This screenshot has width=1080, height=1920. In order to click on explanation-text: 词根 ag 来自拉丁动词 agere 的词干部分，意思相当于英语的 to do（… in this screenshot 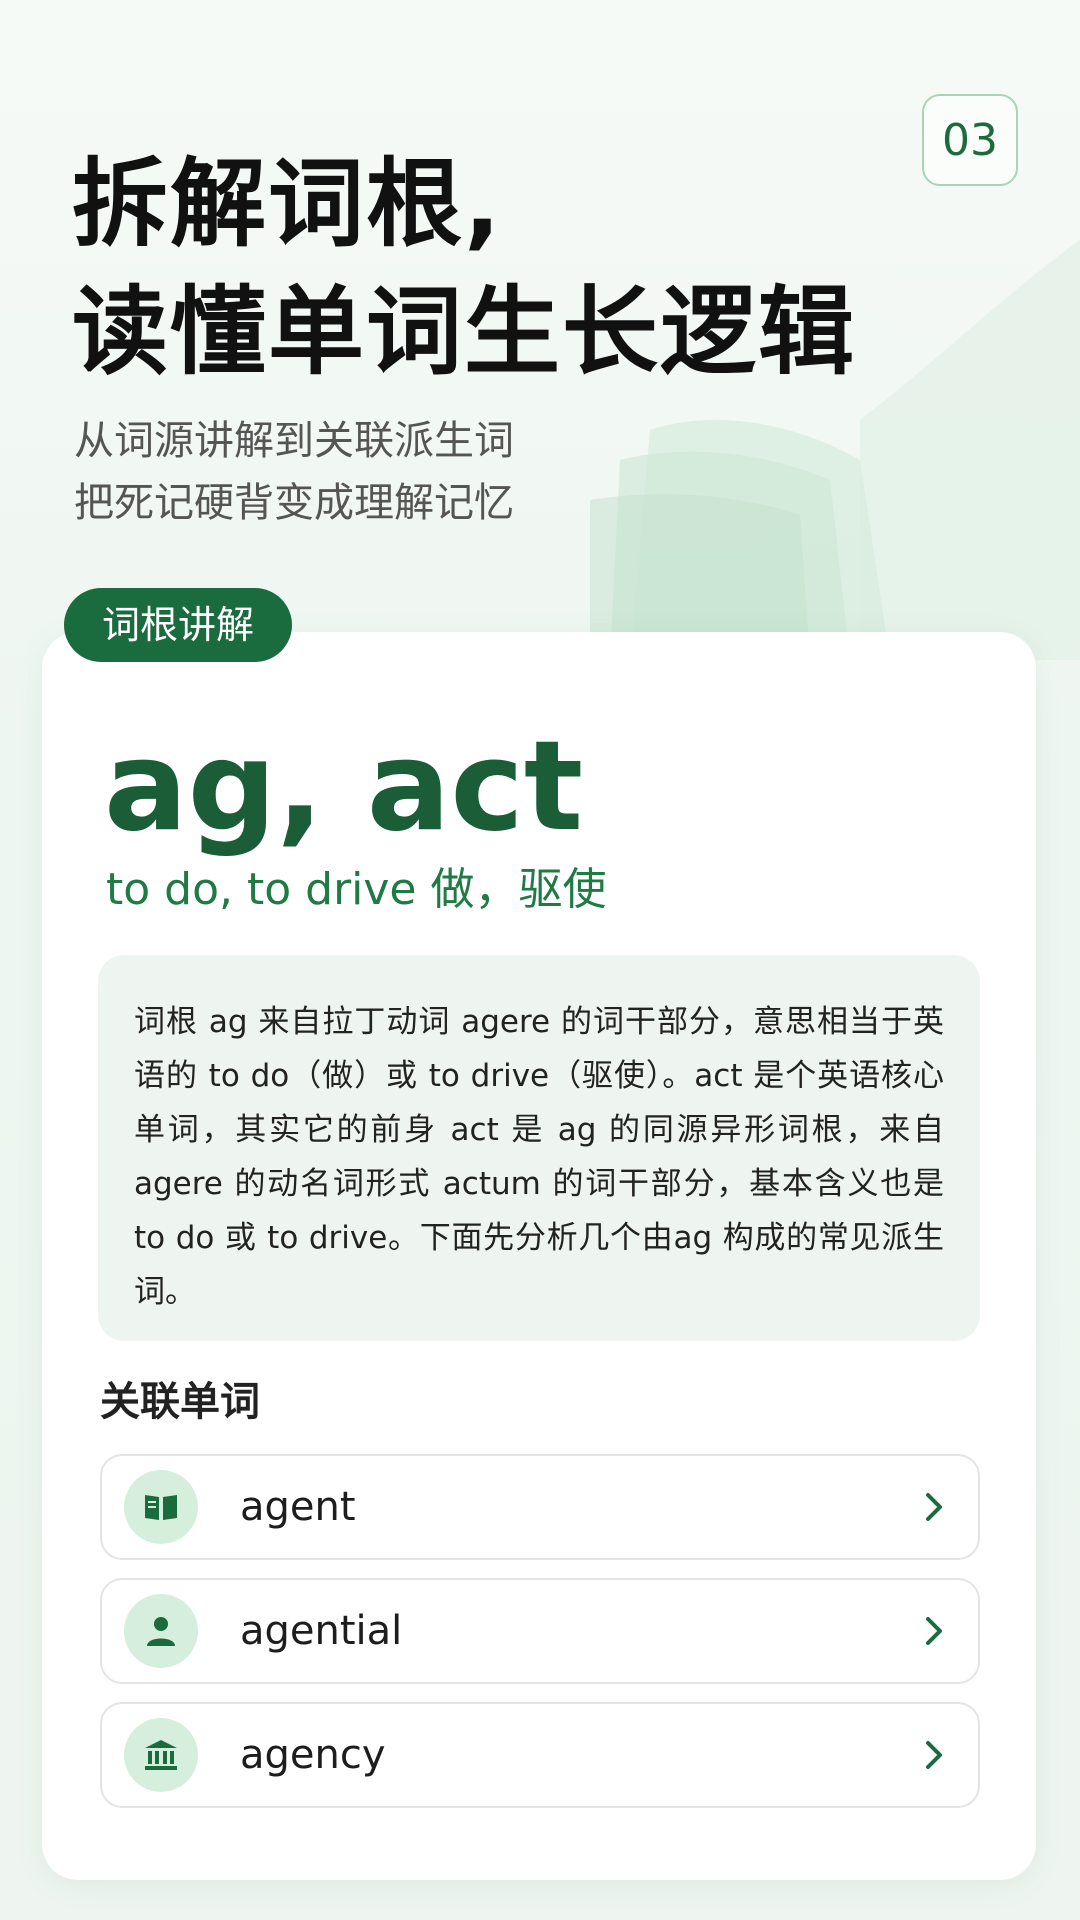, I will do `click(539, 1157)`.